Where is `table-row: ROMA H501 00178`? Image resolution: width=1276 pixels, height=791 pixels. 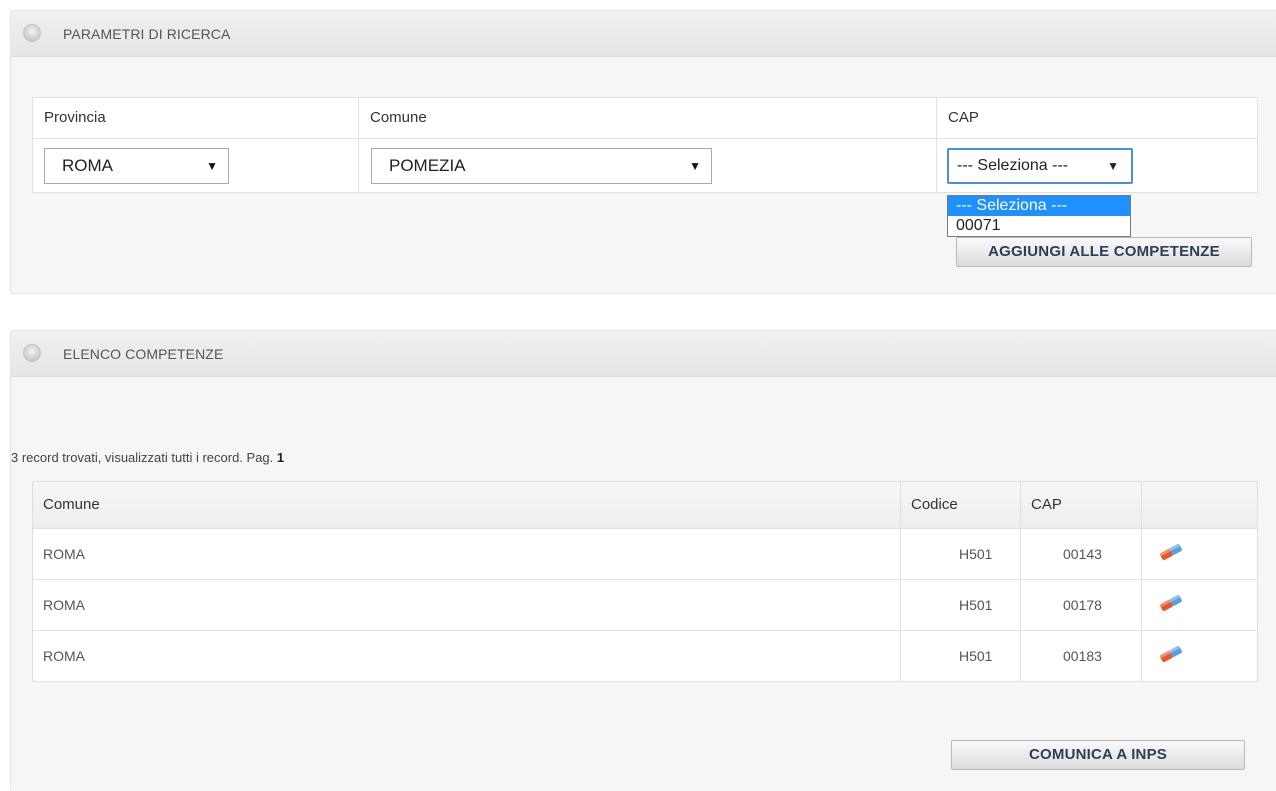 table-row: ROMA H501 00178 is located at coordinates (645, 604).